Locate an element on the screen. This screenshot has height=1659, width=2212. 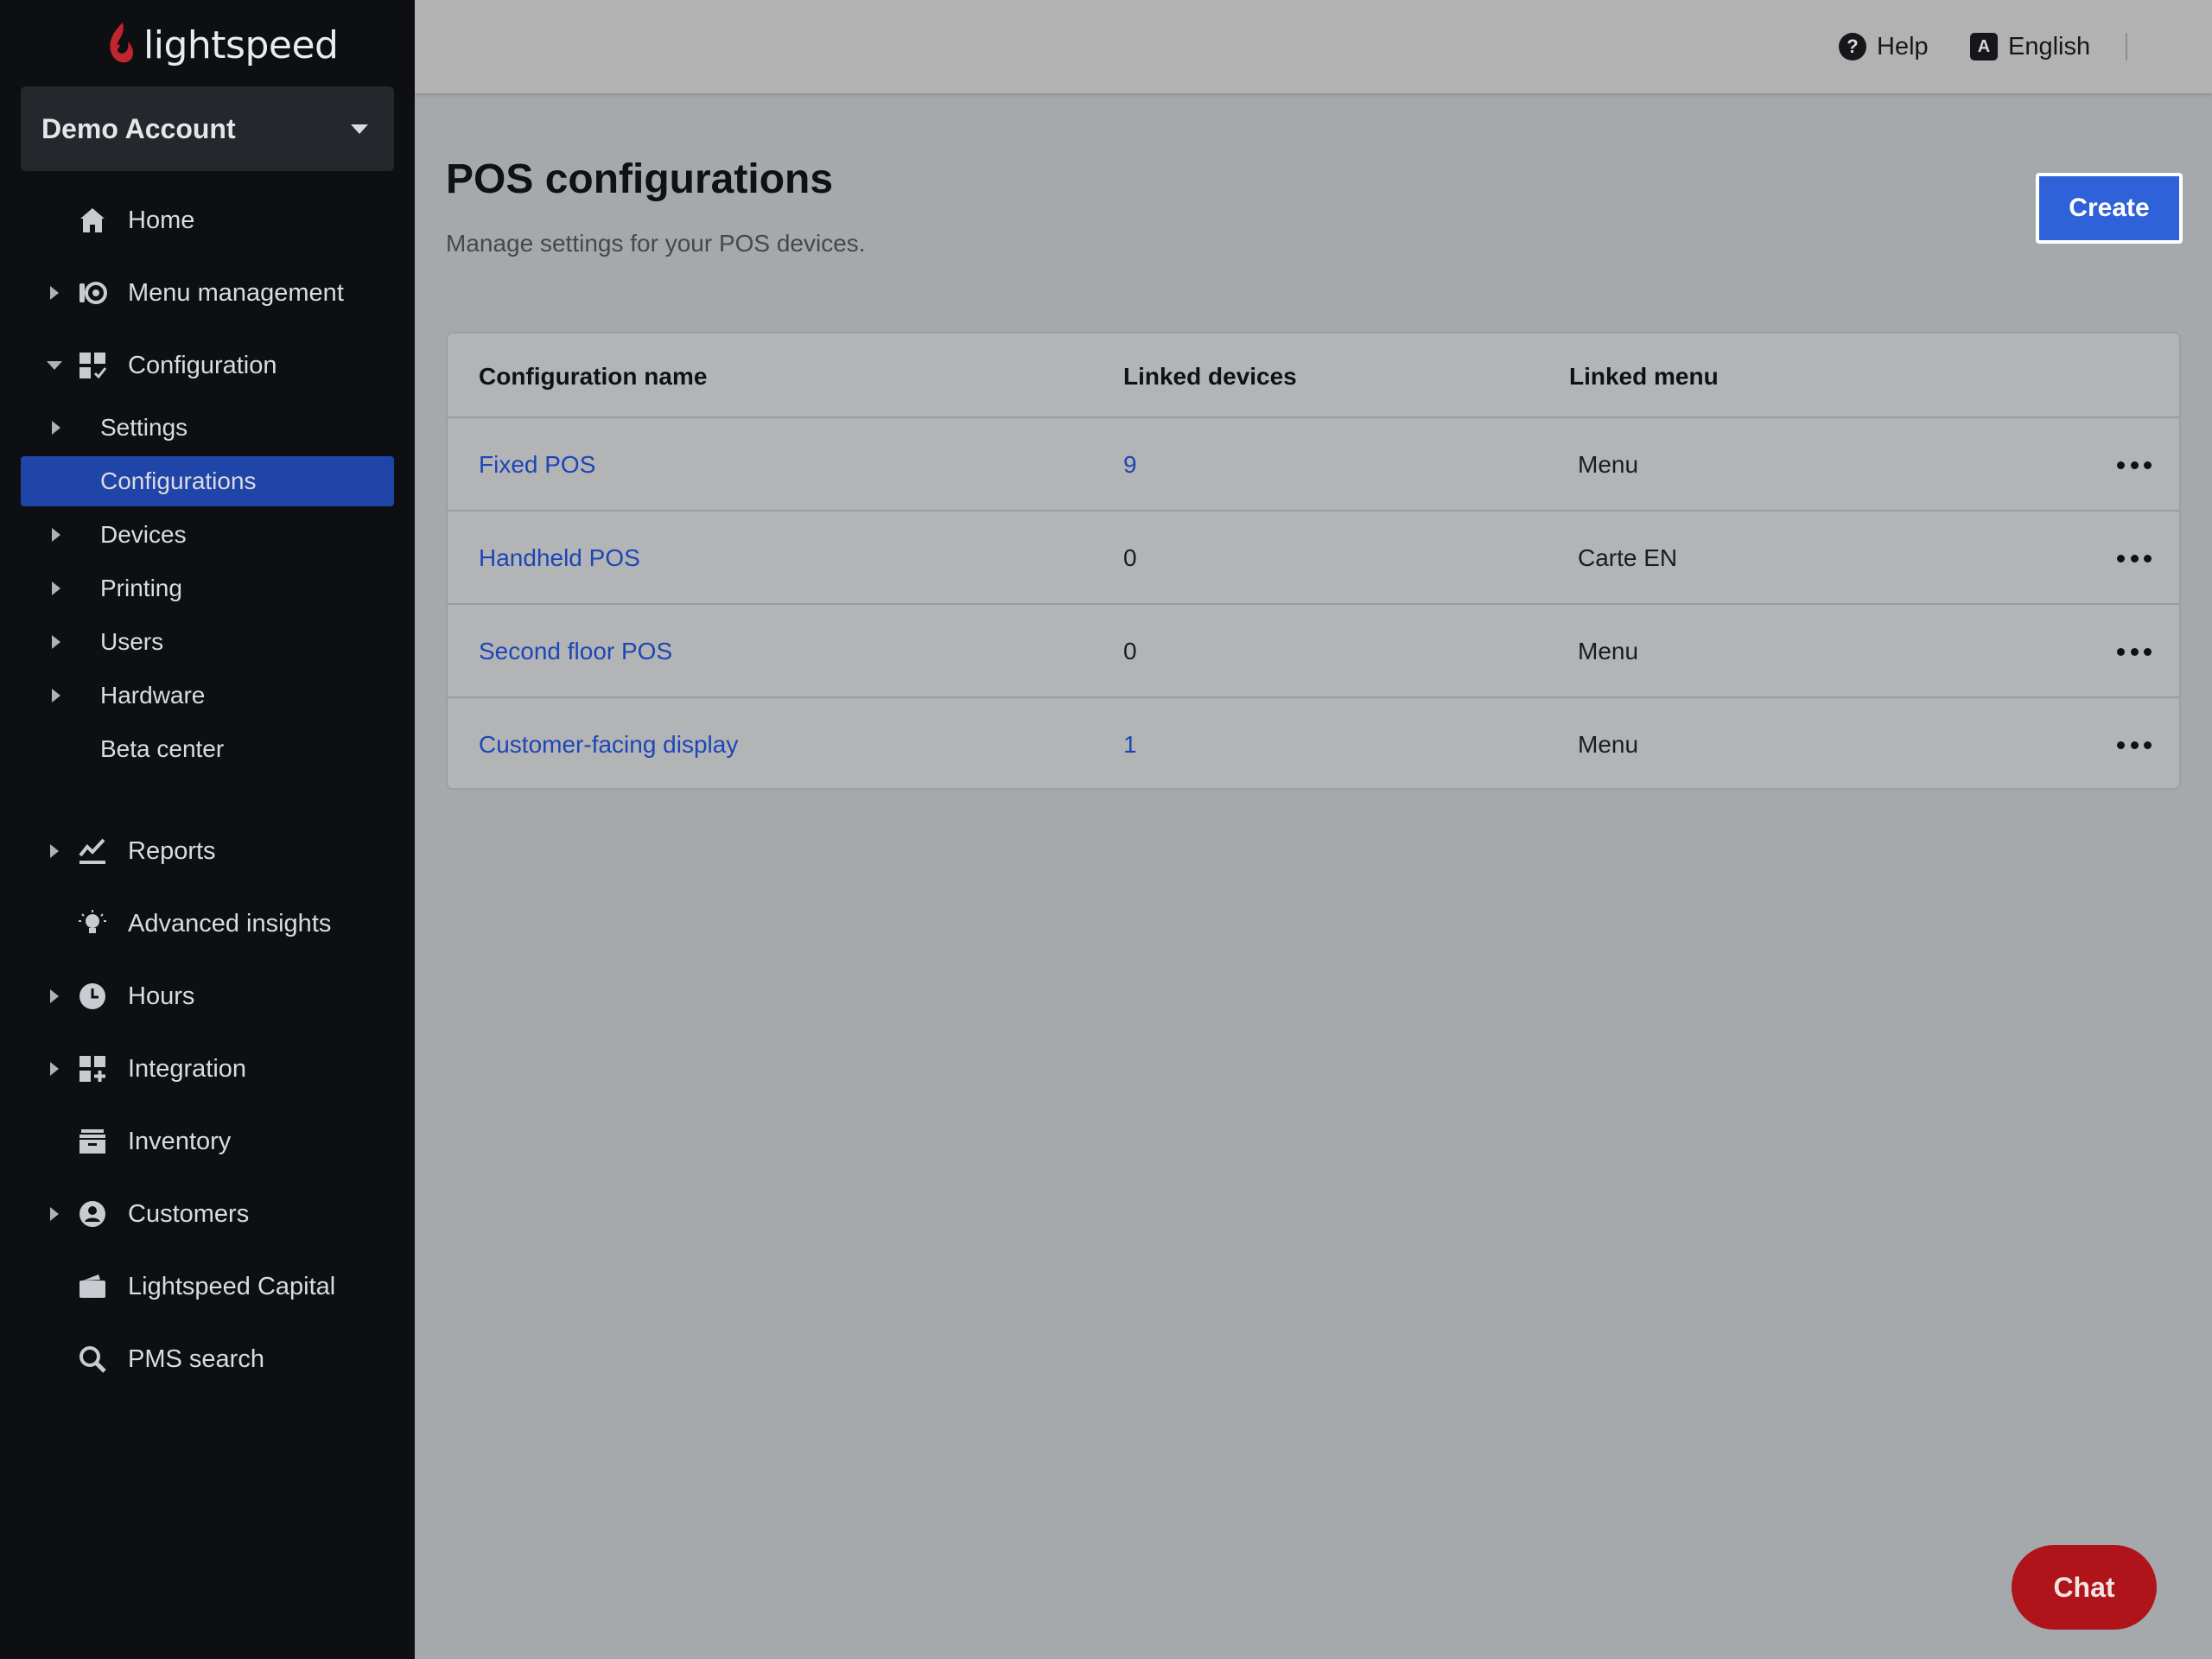
sidebar-item-pms-search: PMS search is located at coordinates (207, 1359).